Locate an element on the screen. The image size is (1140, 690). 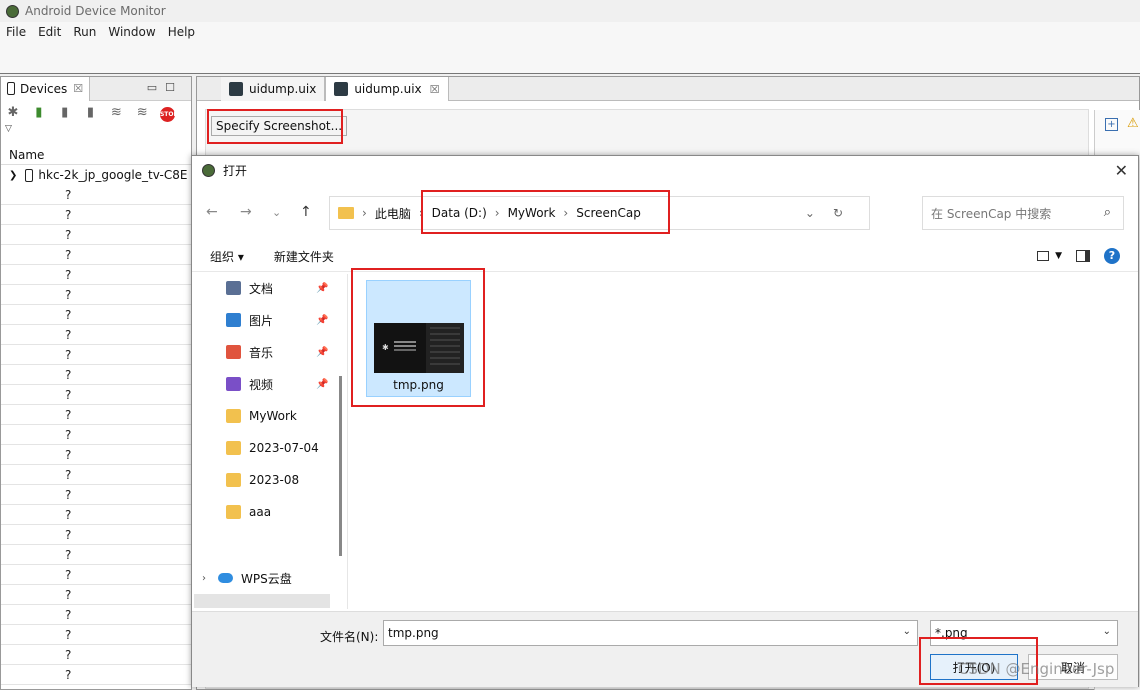
menu-edit: Edit is located at coordinates (49, 32).